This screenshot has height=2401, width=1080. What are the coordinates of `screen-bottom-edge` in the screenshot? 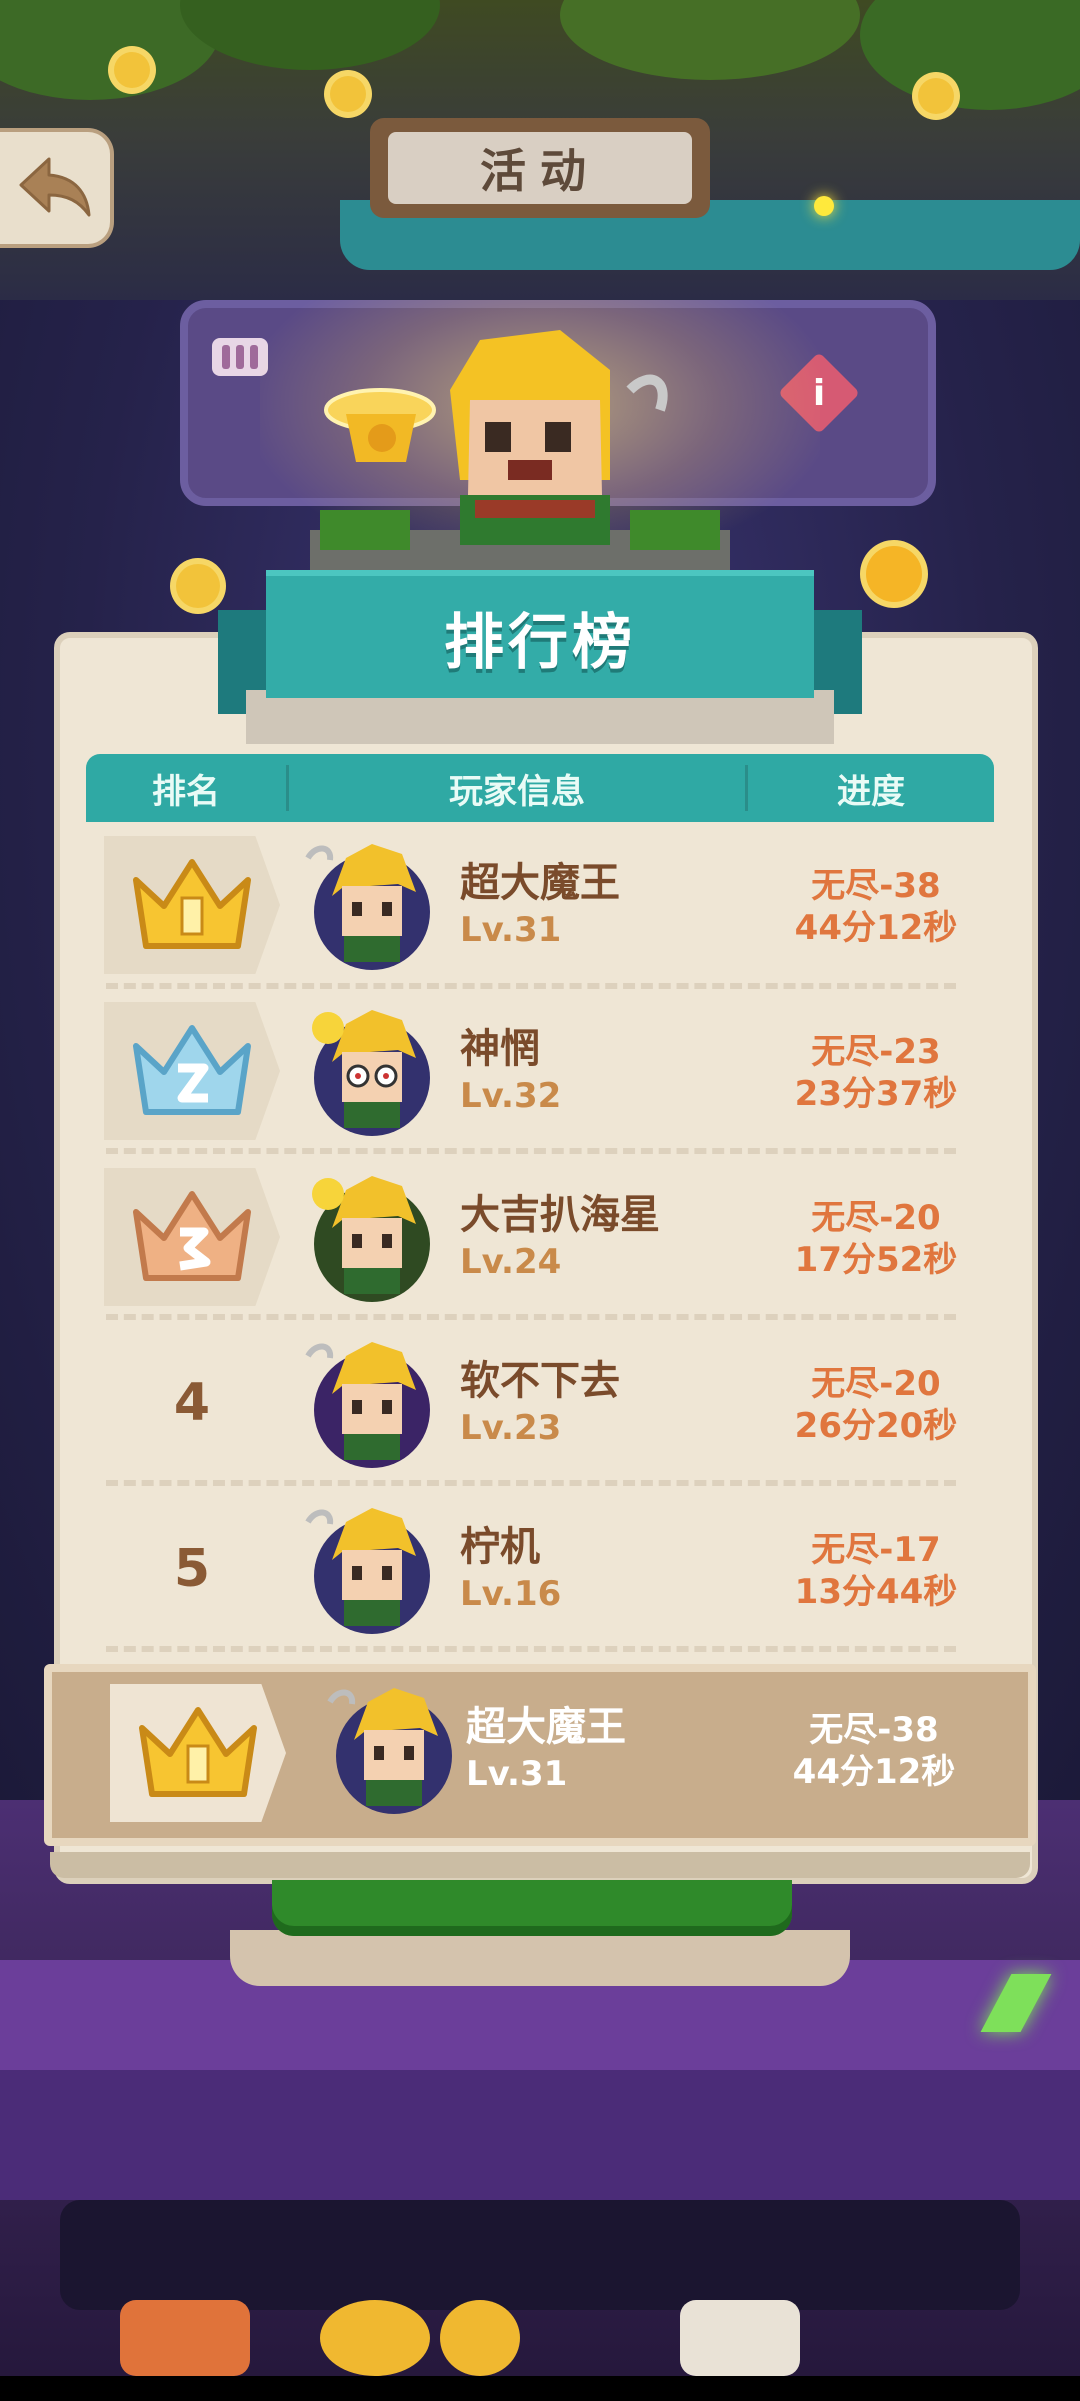 It's located at (540, 2388).